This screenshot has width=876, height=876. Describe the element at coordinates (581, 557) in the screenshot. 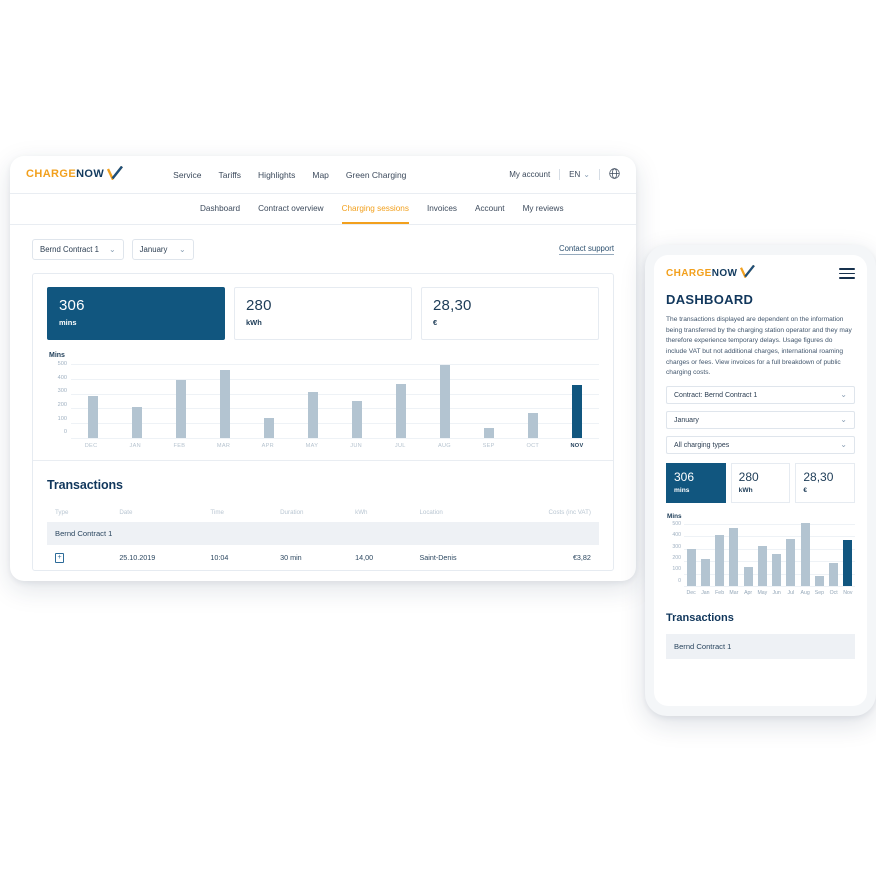

I see `cell-cost: €3,82` at that location.